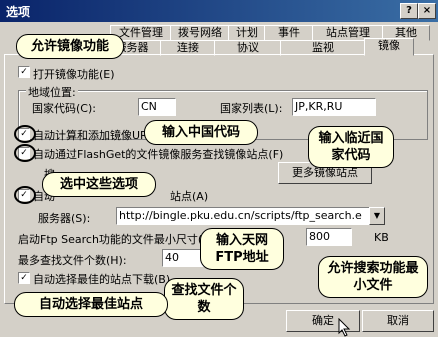 The width and height of the screenshot is (438, 337). Describe the element at coordinates (381, 237) in the screenshot. I see `min-size-unit: KB` at that location.